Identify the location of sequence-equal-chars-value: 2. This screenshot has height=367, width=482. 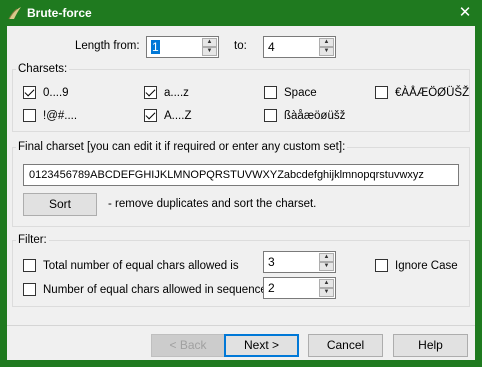
(271, 288).